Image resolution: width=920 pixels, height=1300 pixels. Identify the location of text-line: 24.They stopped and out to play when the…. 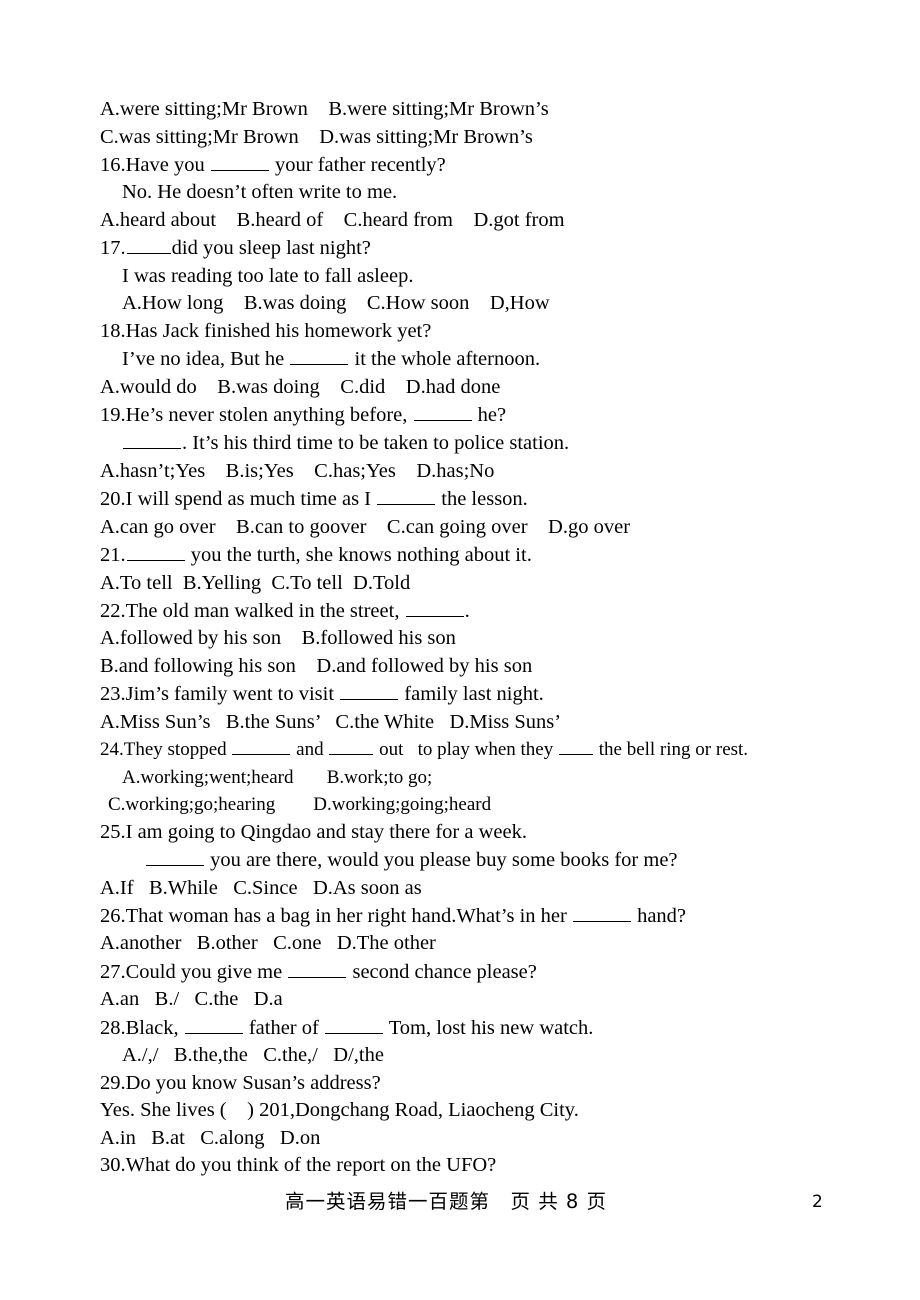
(495, 750).